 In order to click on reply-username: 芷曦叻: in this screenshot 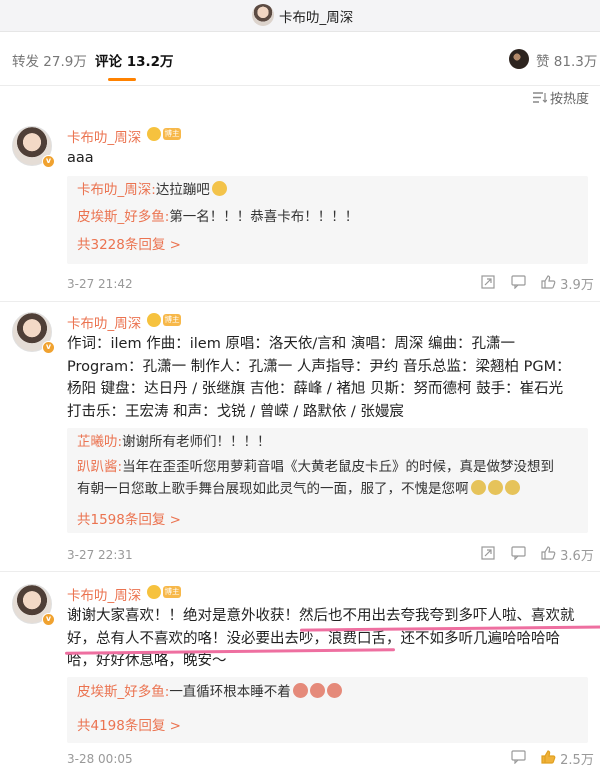, I will do `click(99, 442)`.